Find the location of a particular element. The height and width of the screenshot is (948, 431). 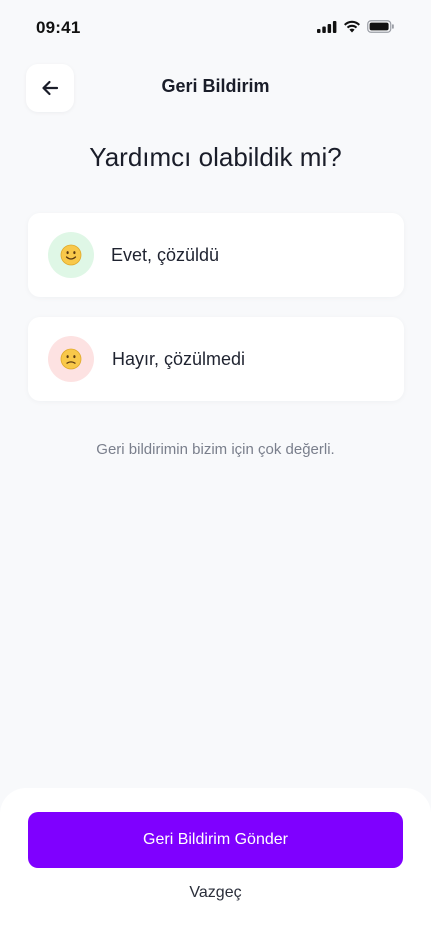

header: Geri Bildirim is located at coordinates (215, 87).